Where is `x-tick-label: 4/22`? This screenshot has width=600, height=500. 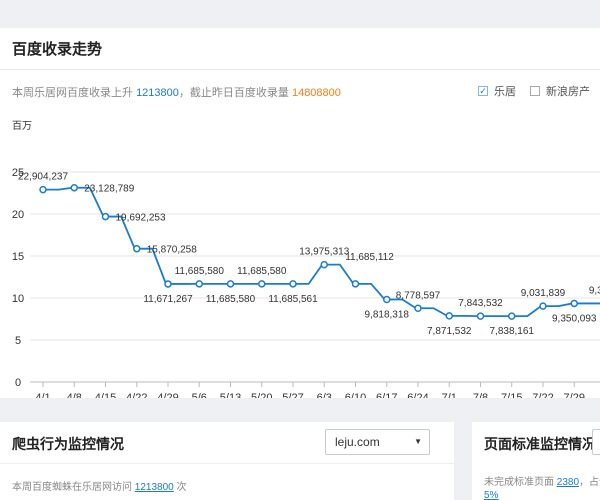
x-tick-label: 4/22 is located at coordinates (136, 395).